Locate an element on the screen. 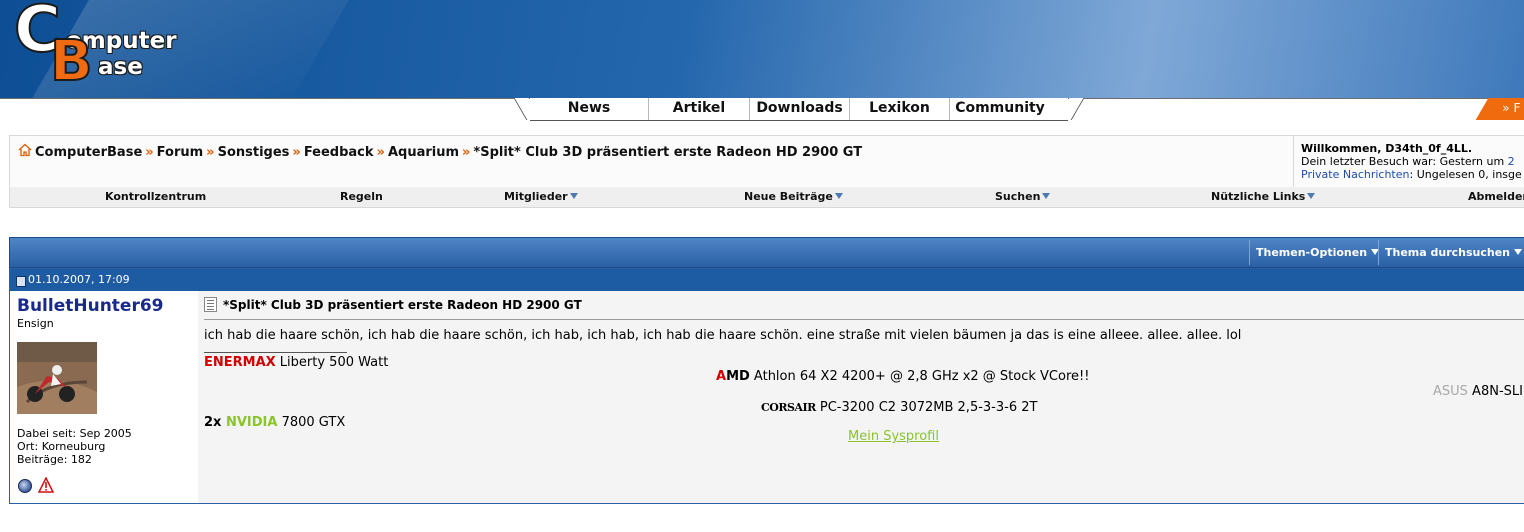 The image size is (1524, 532). ram-model: PC-3200 C2 3072MB 2,5-3-3-6 2T is located at coordinates (926, 407).